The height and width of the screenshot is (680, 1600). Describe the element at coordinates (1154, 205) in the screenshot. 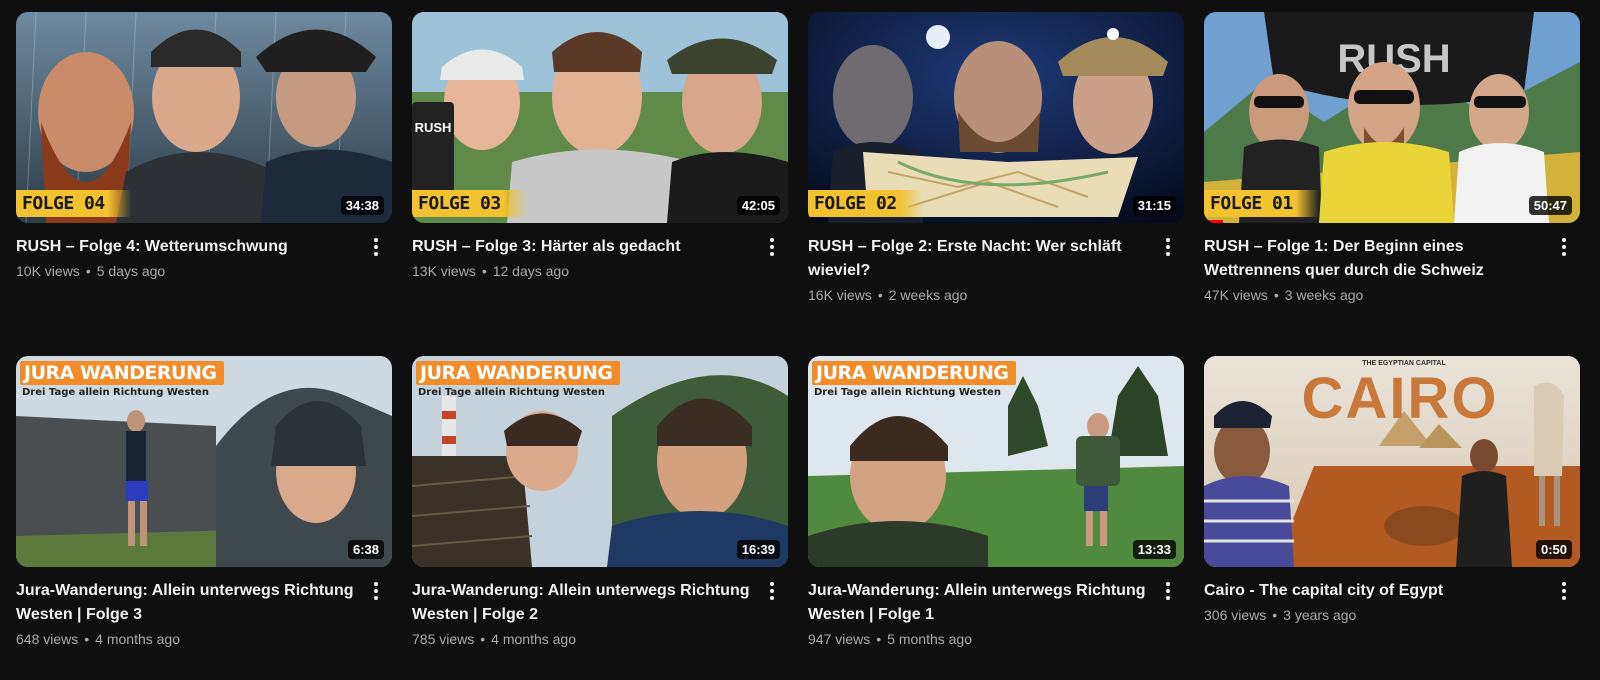

I see `duration-badge: 31:15` at that location.